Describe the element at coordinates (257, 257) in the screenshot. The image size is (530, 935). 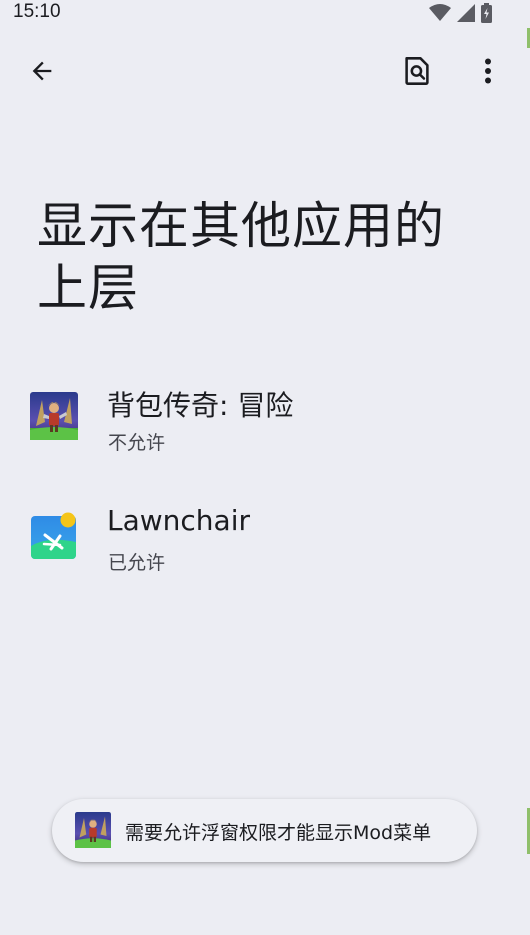
I see `page-title: 显示在其他应用的 上层` at that location.